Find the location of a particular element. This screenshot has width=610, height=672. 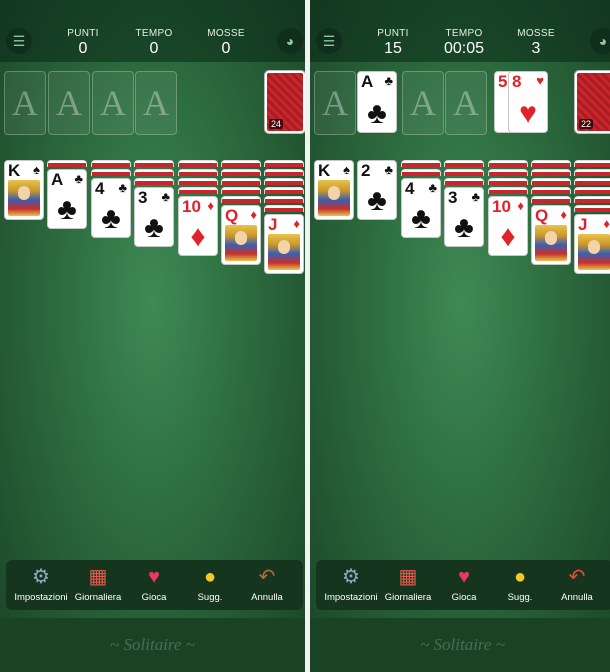

gear-icon: ⚙ is located at coordinates (351, 577).